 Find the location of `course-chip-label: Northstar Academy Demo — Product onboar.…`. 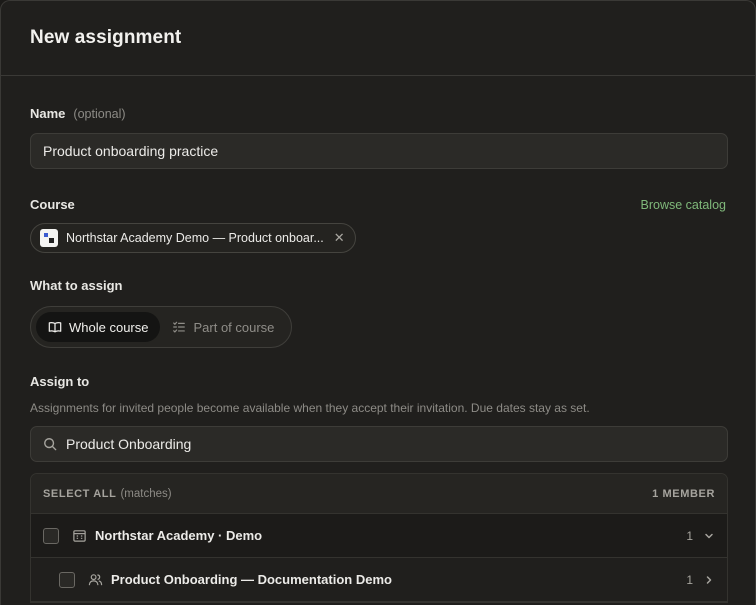

course-chip-label: Northstar Academy Demo — Product onboar.… is located at coordinates (195, 238).